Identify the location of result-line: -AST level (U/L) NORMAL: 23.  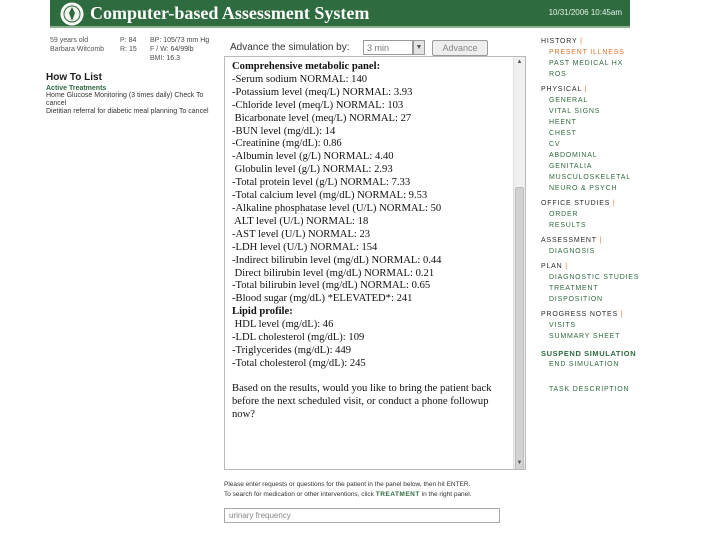
(301, 234).